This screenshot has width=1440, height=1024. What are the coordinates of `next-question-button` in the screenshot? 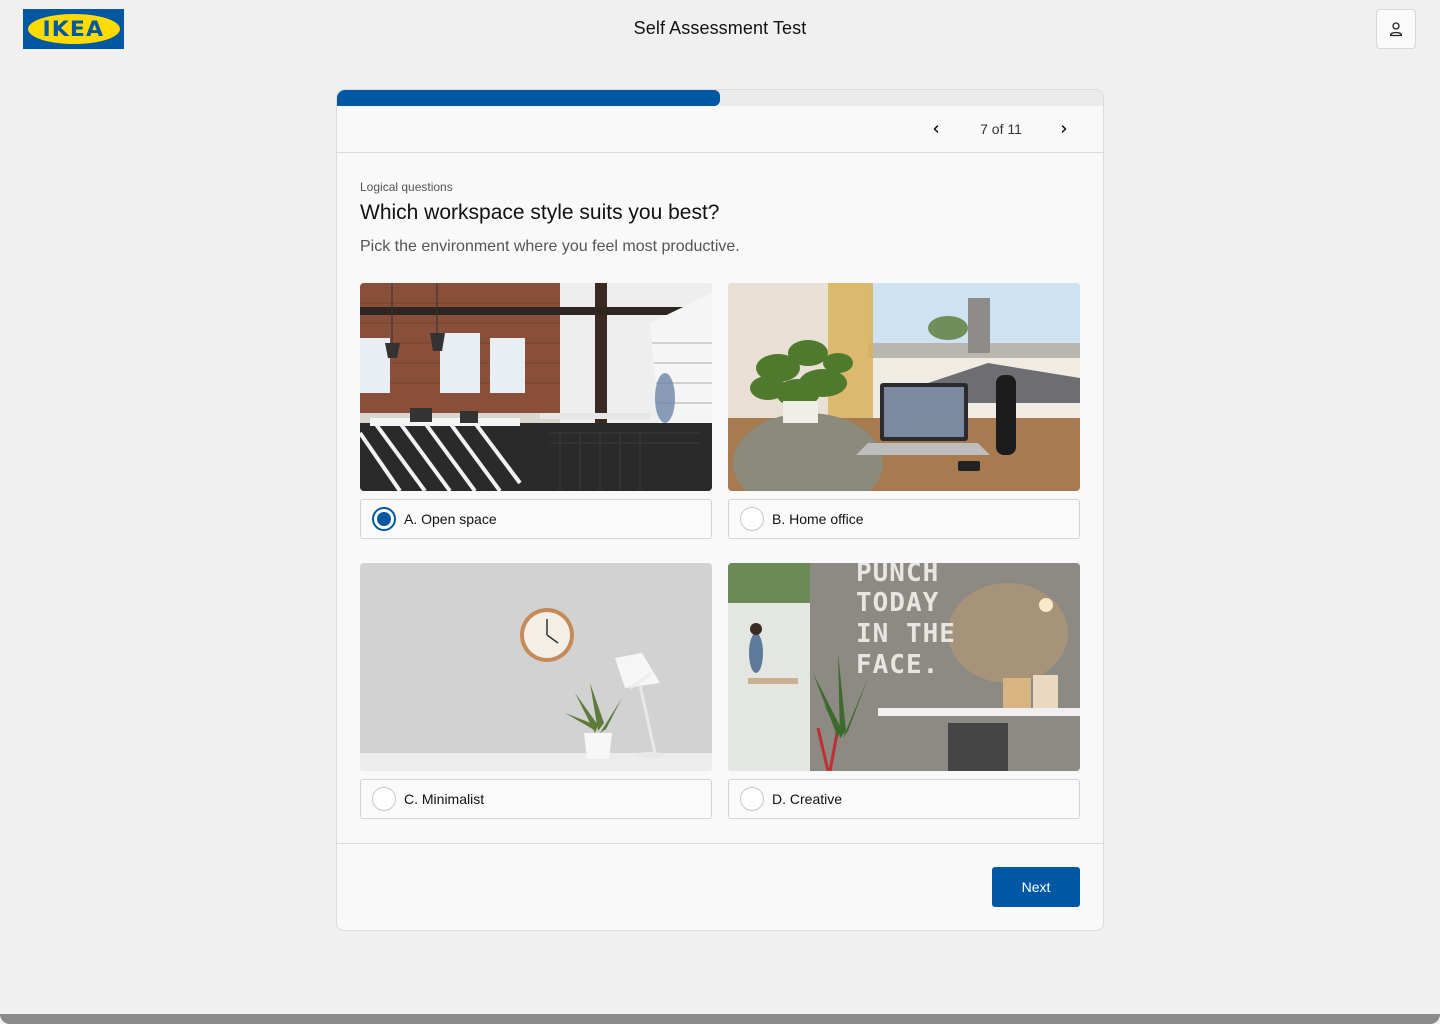 It's located at (1064, 129).